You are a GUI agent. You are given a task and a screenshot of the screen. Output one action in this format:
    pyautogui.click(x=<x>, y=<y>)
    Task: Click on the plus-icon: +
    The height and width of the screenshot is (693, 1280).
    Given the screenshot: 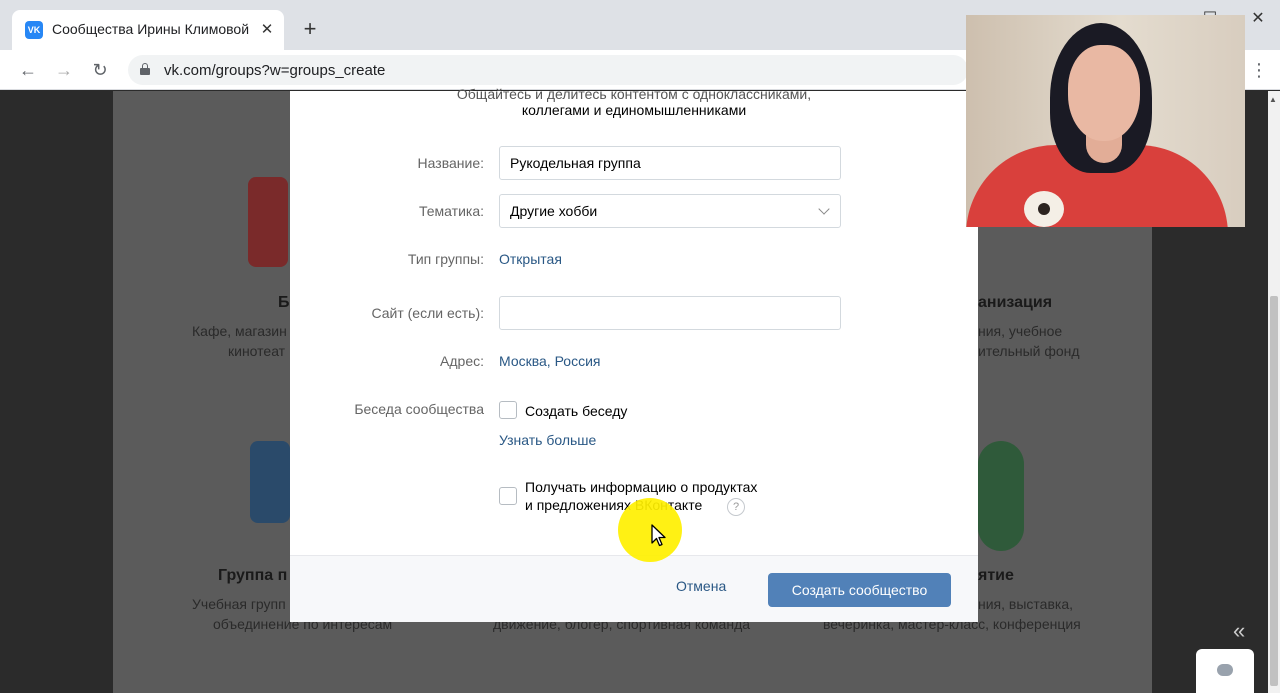 What is the action you would take?
    pyautogui.click(x=310, y=30)
    